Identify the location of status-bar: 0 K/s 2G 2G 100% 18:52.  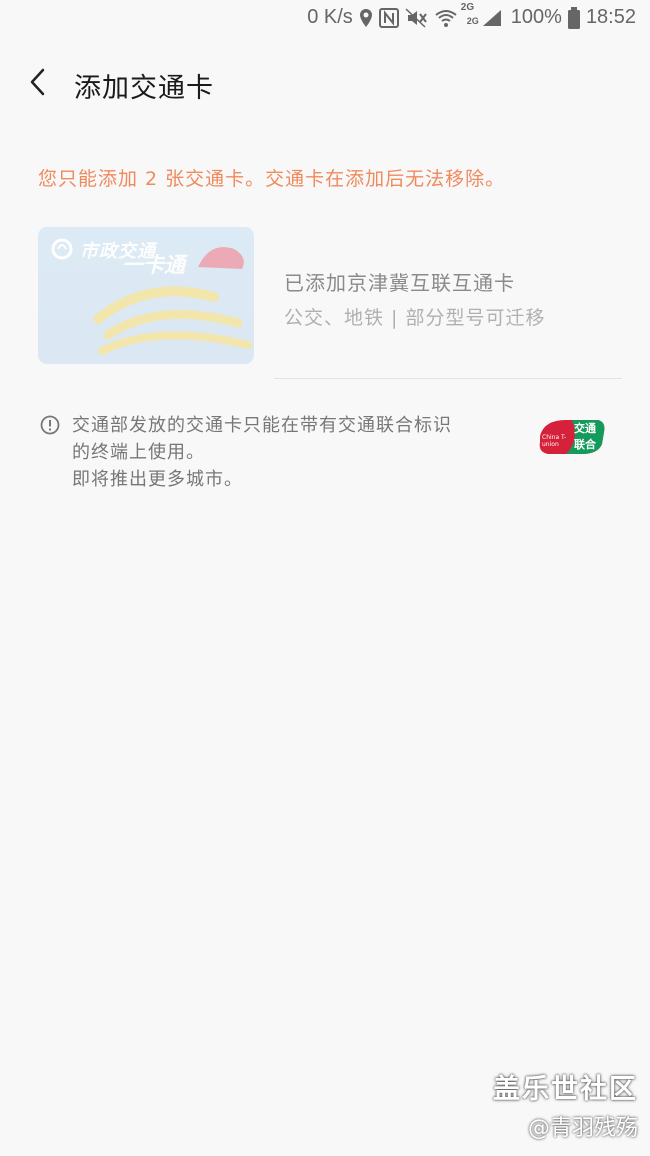
(325, 20).